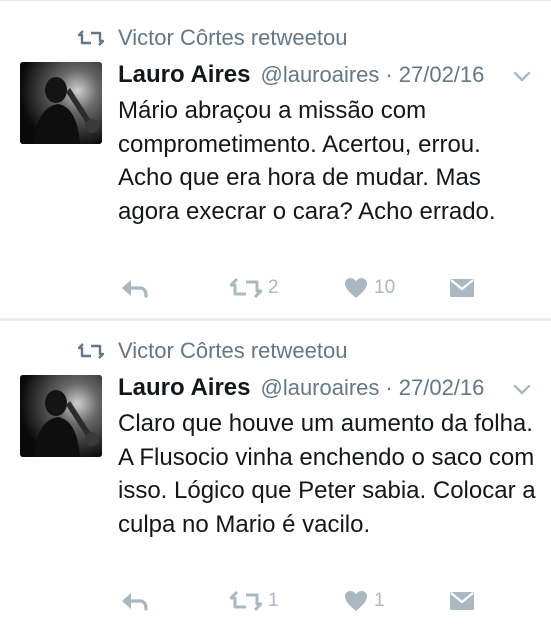 This screenshot has height=629, width=551. I want to click on retweet-count: 2, so click(273, 287).